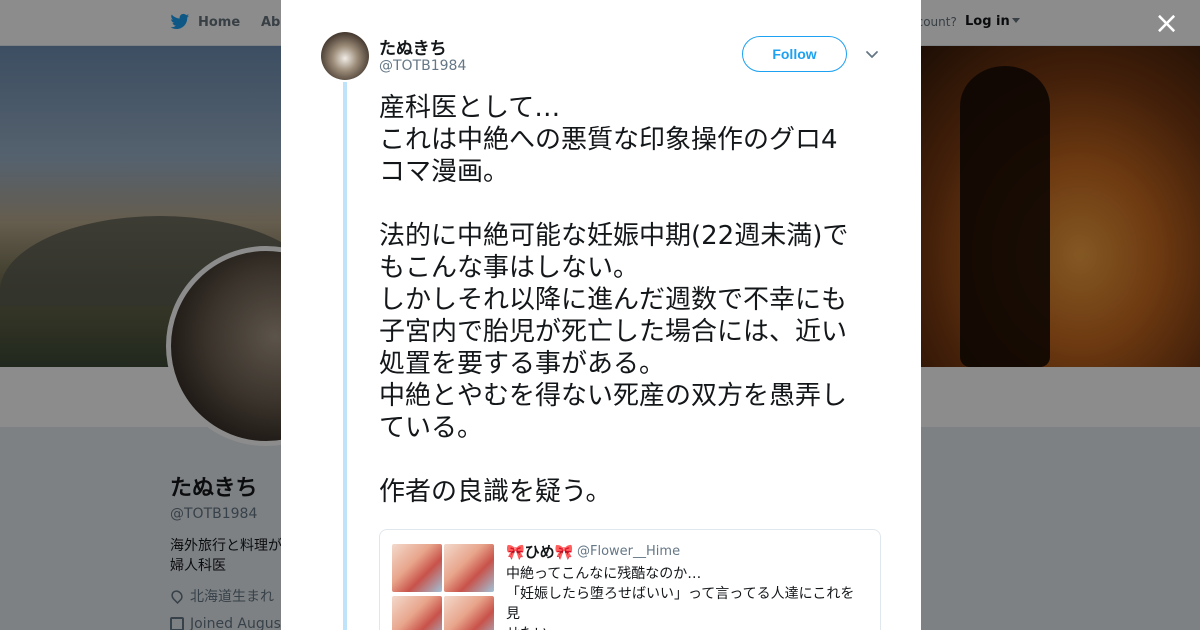 The height and width of the screenshot is (630, 1200). Describe the element at coordinates (443, 587) in the screenshot. I see `quoted-tweet-image` at that location.